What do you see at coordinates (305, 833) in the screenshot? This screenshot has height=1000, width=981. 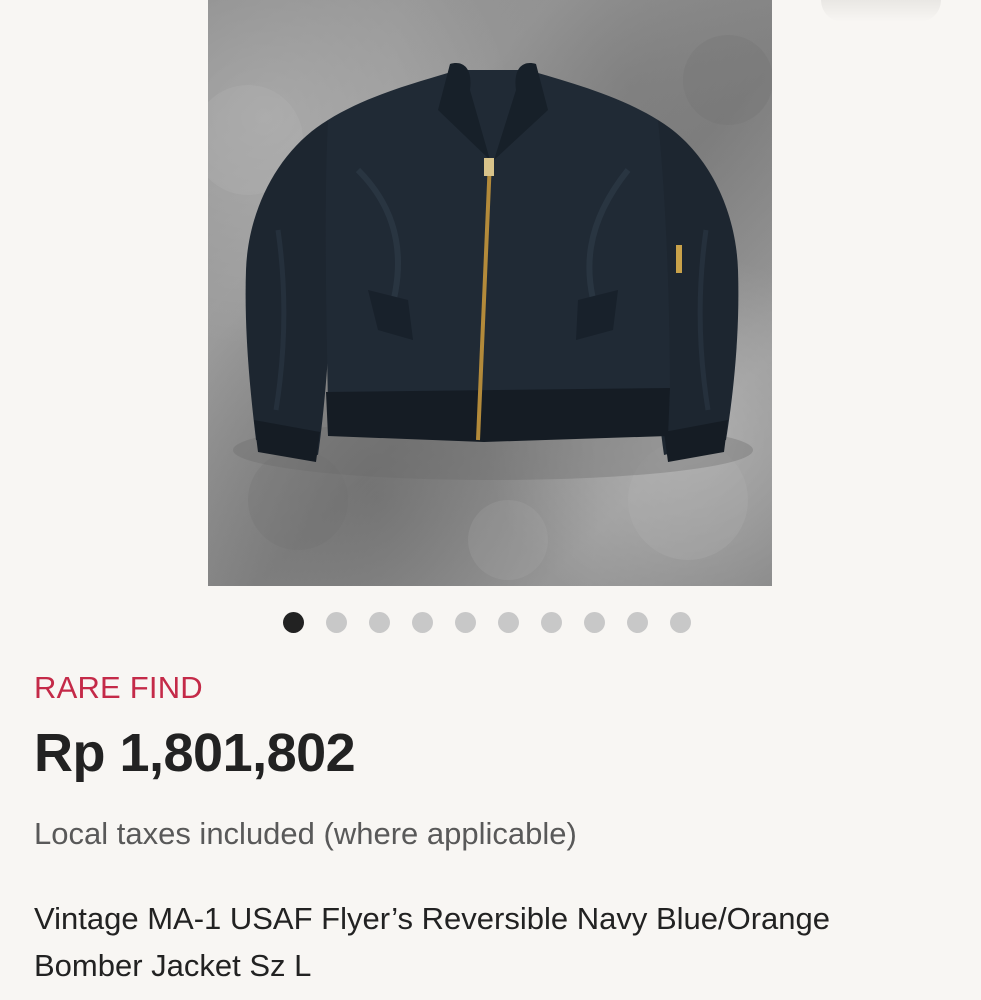 I see `tax-note: Local taxes included (where applicable)` at bounding box center [305, 833].